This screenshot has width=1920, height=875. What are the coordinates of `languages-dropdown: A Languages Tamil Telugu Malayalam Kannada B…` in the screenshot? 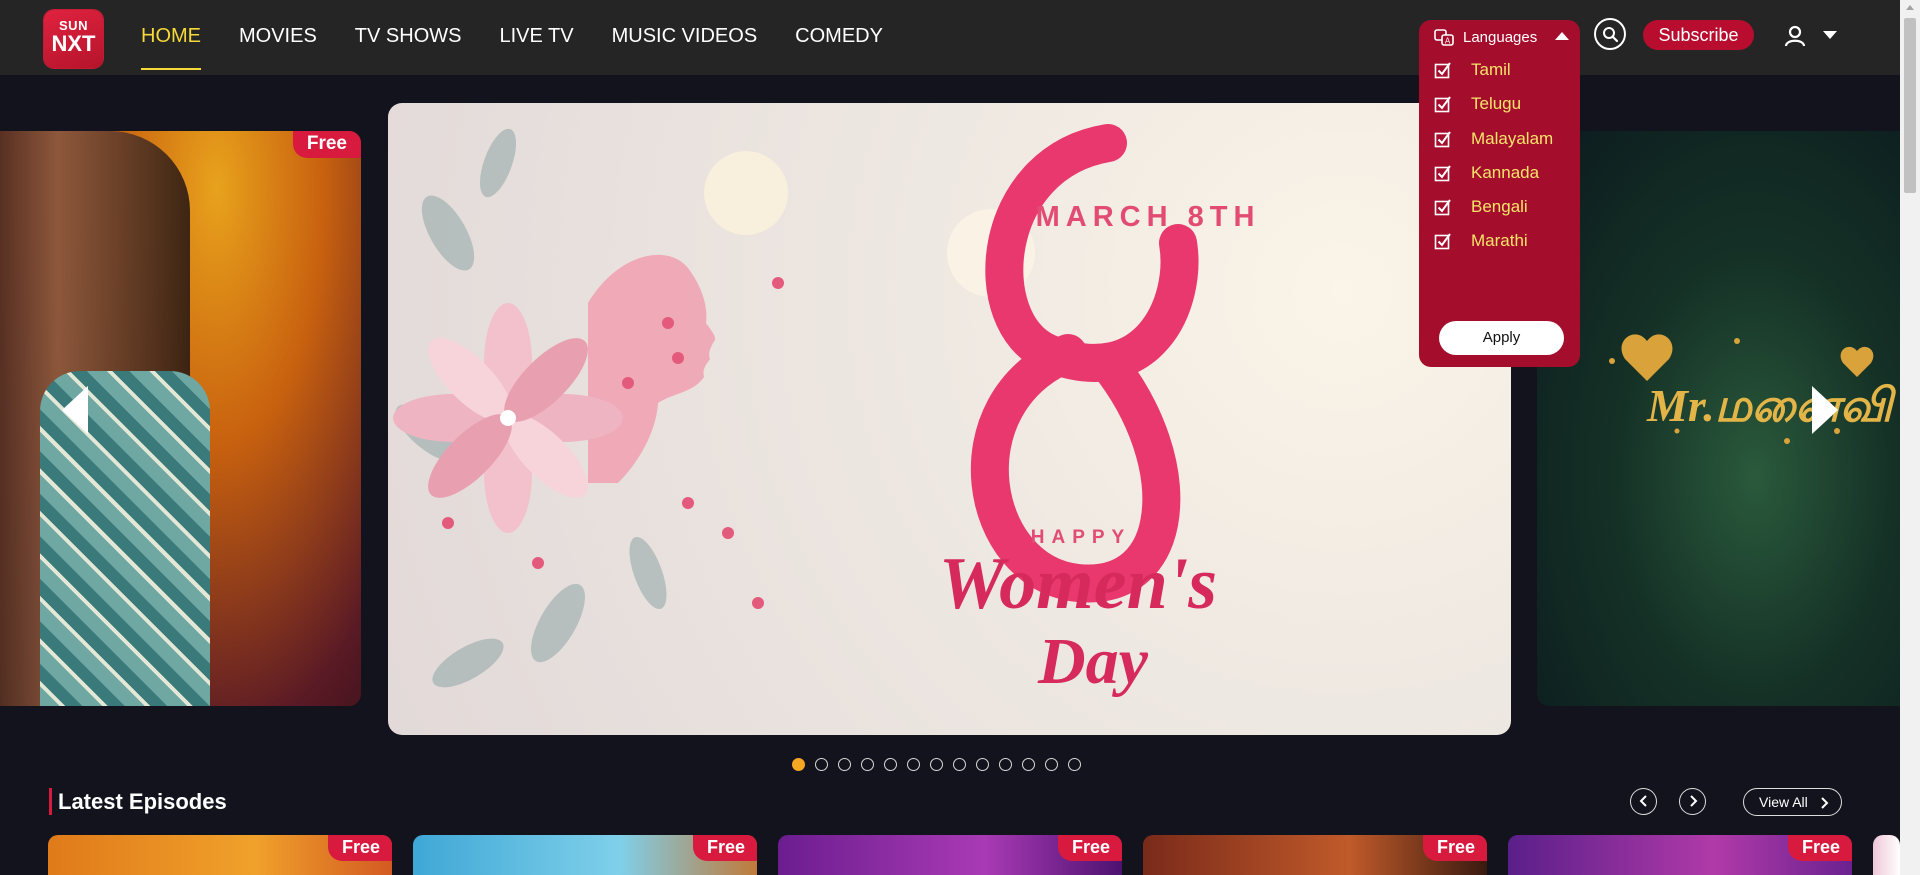 It's located at (1499, 193).